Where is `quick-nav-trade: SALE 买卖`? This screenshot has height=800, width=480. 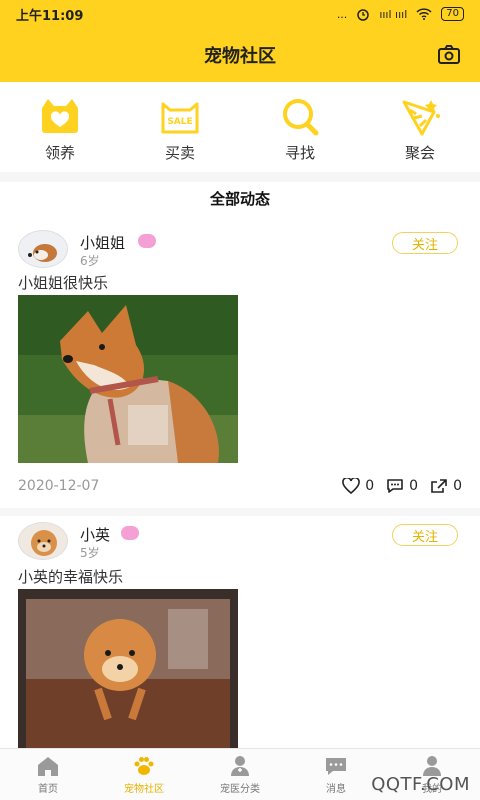
quick-nav-trade: SALE 买卖 is located at coordinates (180, 127).